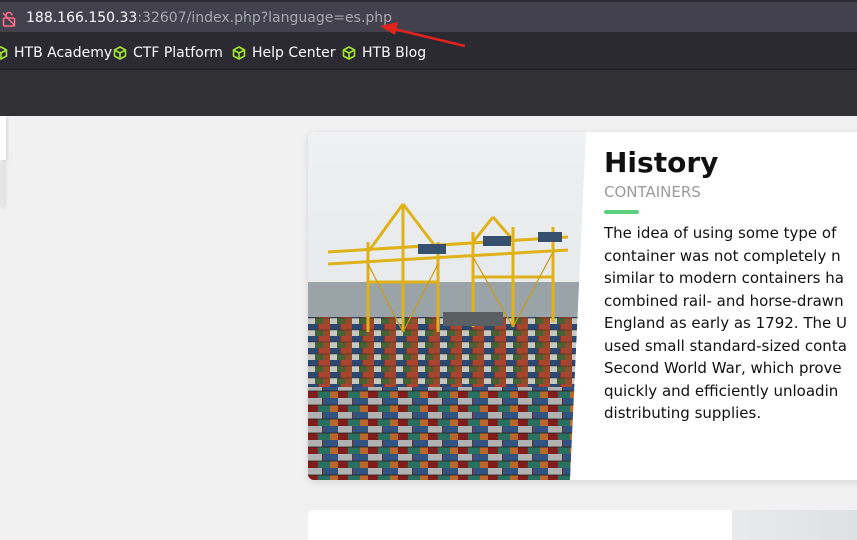 The image size is (857, 540). I want to click on side-panel-shadow, so click(1, 183).